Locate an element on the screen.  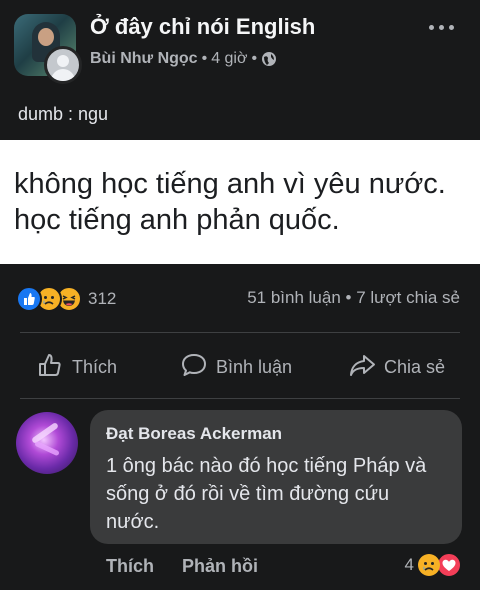
reaction-count: 312 is located at coordinates (102, 298).